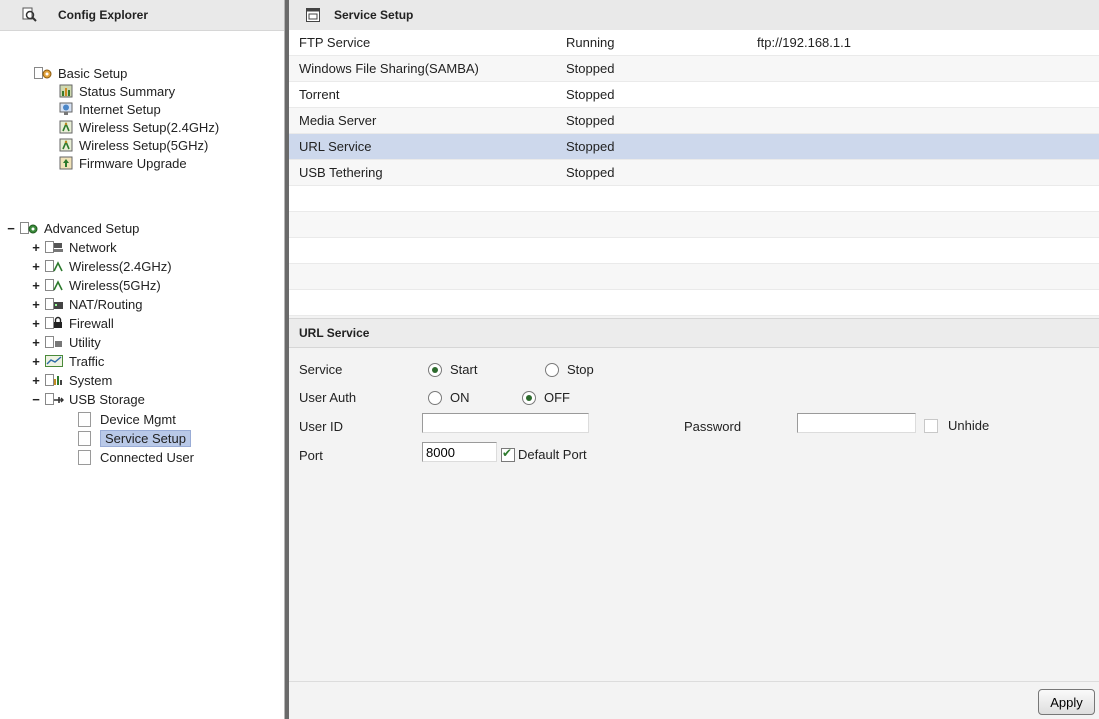 This screenshot has height=719, width=1099. What do you see at coordinates (328, 397) in the screenshot?
I see `user-auth-label: User Auth` at bounding box center [328, 397].